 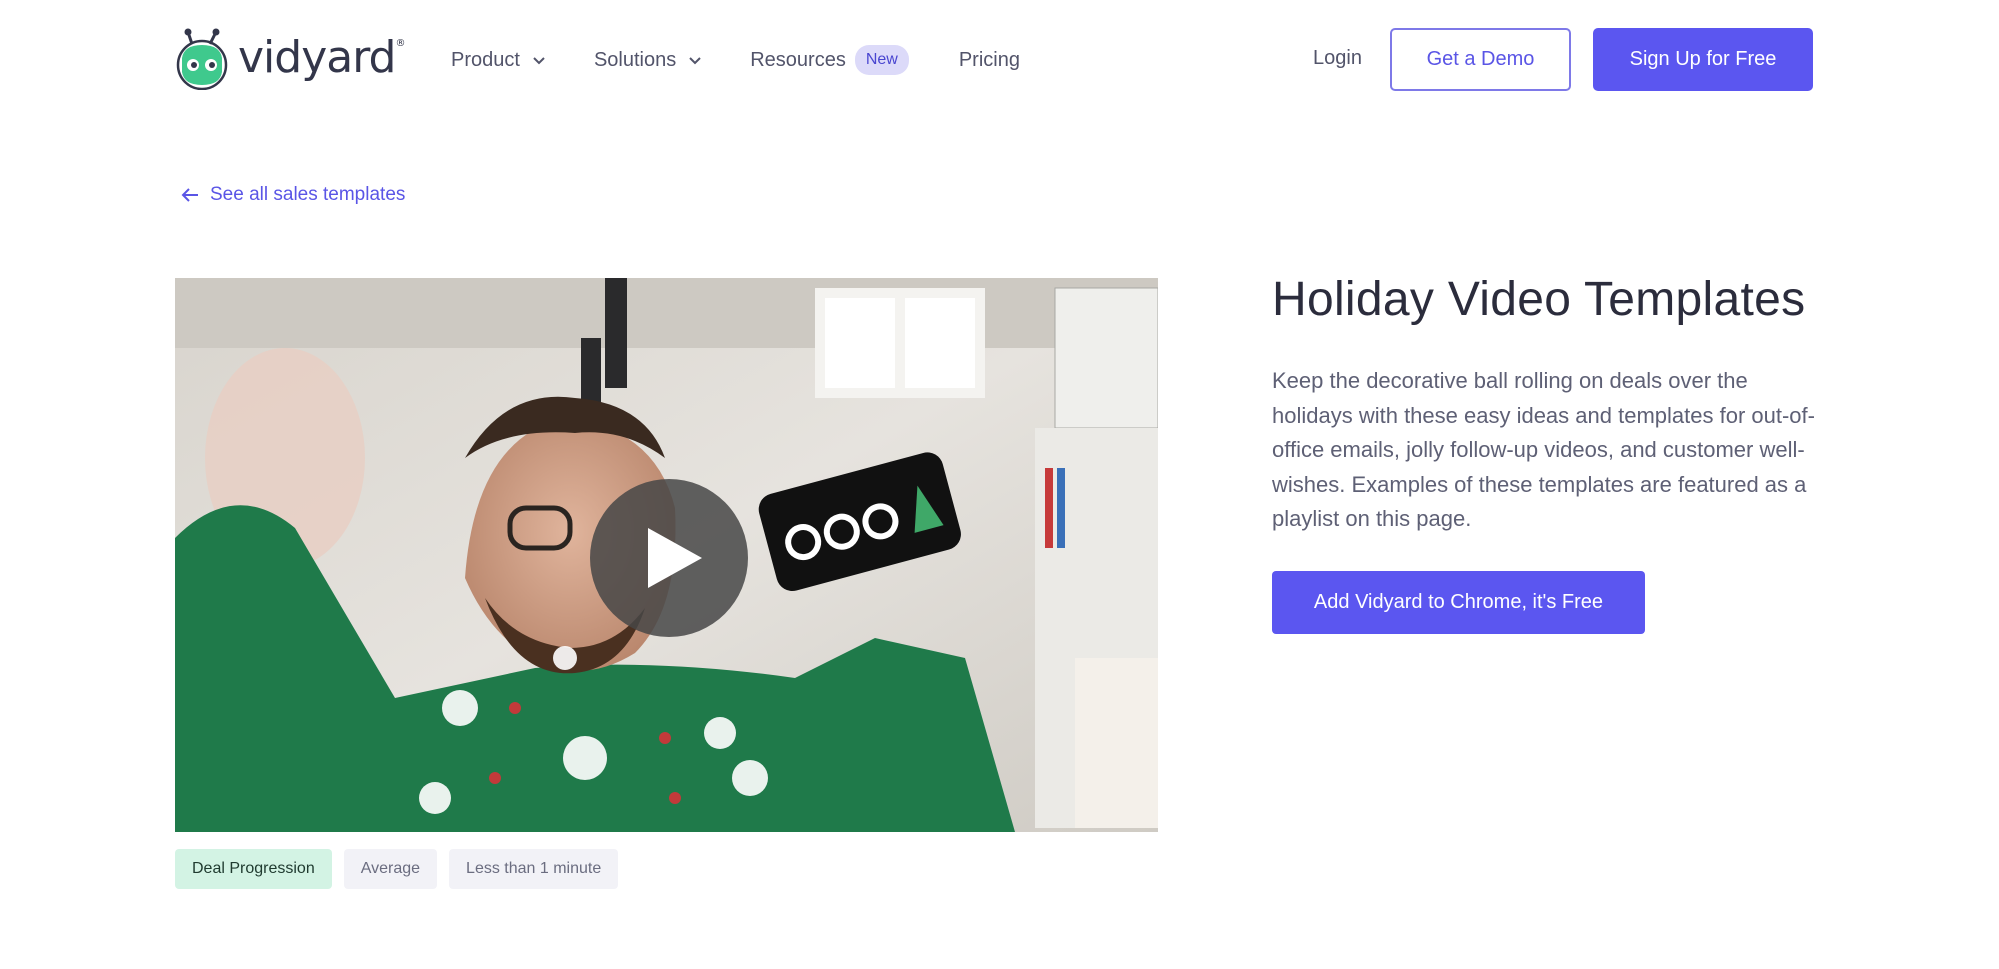 I want to click on nav-solutions-label: Solutions, so click(x=635, y=59).